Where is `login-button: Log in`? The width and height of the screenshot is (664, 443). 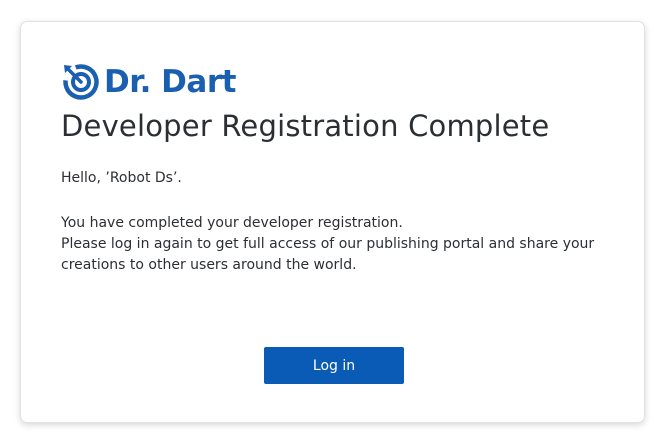 login-button: Log in is located at coordinates (334, 365).